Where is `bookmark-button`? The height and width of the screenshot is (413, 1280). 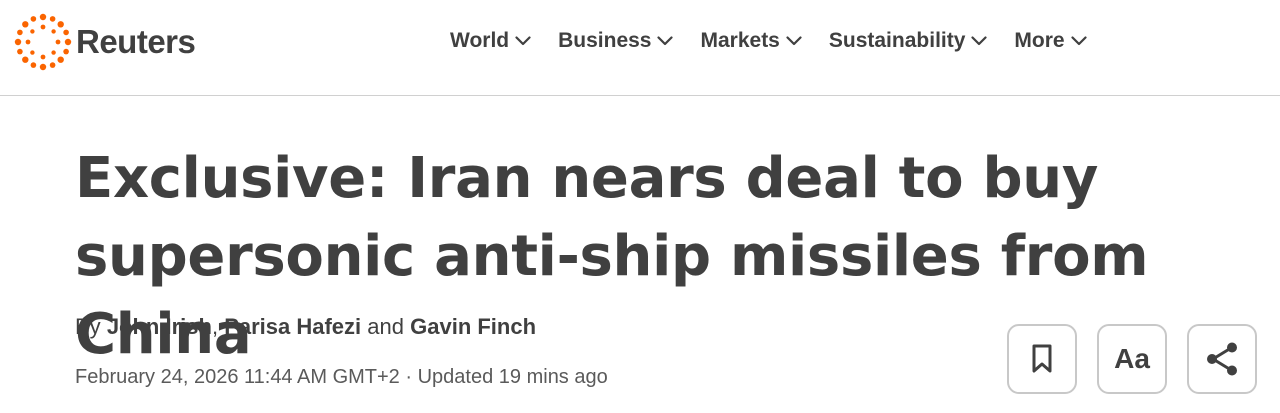
bookmark-button is located at coordinates (1042, 359).